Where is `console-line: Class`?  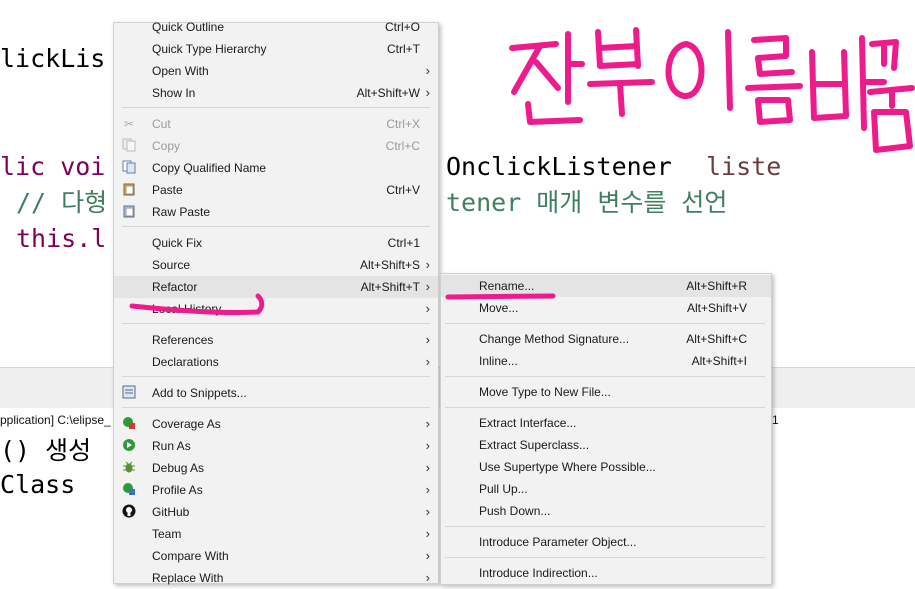
console-line: Class is located at coordinates (38, 484).